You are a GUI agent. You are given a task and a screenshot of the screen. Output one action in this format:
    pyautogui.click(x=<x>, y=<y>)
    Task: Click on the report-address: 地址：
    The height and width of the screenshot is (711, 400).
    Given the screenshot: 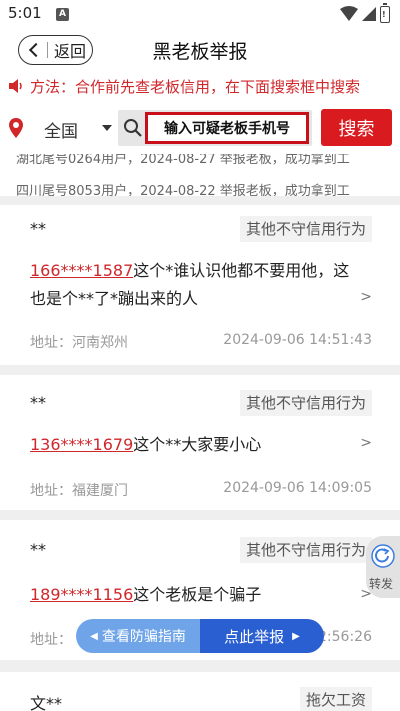 What is the action you would take?
    pyautogui.click(x=51, y=640)
    